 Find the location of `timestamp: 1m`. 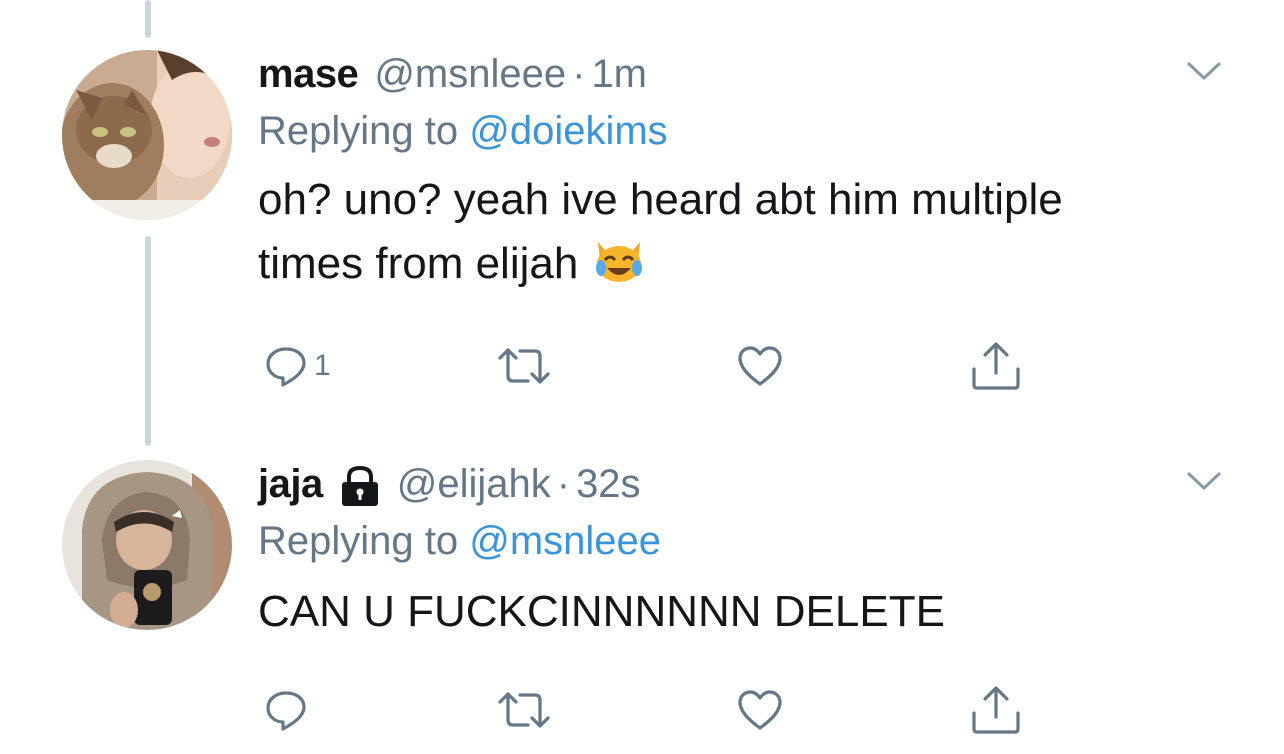

timestamp: 1m is located at coordinates (619, 74).